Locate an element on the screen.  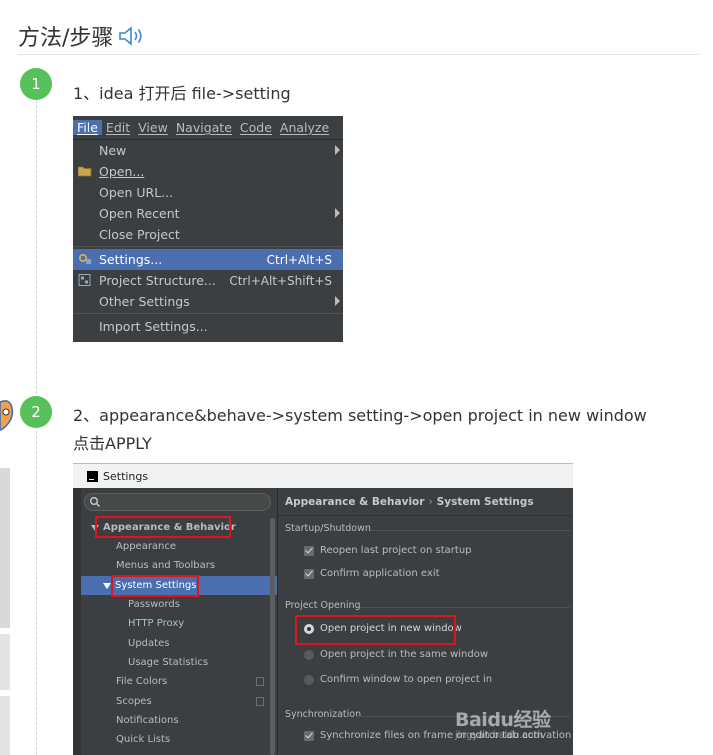
tree-item-label: Usage Statistics is located at coordinates (168, 662).